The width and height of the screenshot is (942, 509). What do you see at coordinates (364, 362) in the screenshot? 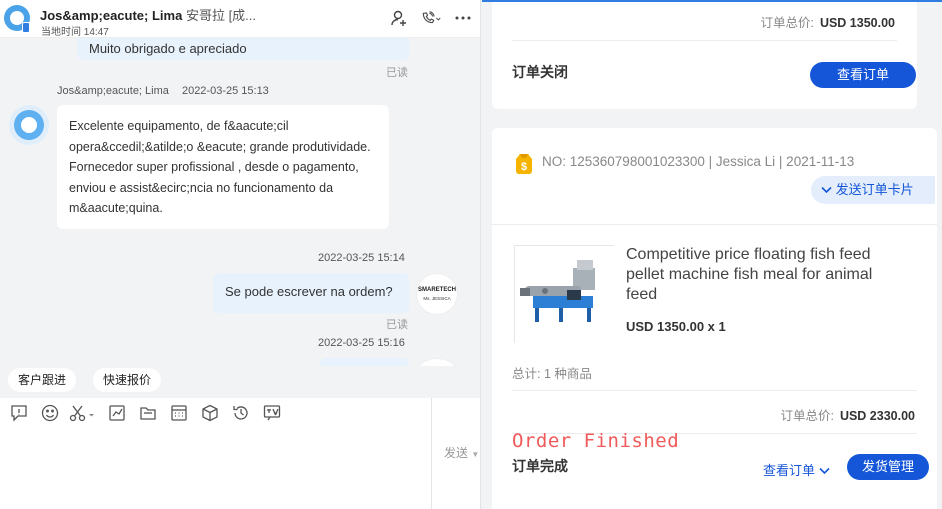
I see `message-bubble-outgoing` at bounding box center [364, 362].